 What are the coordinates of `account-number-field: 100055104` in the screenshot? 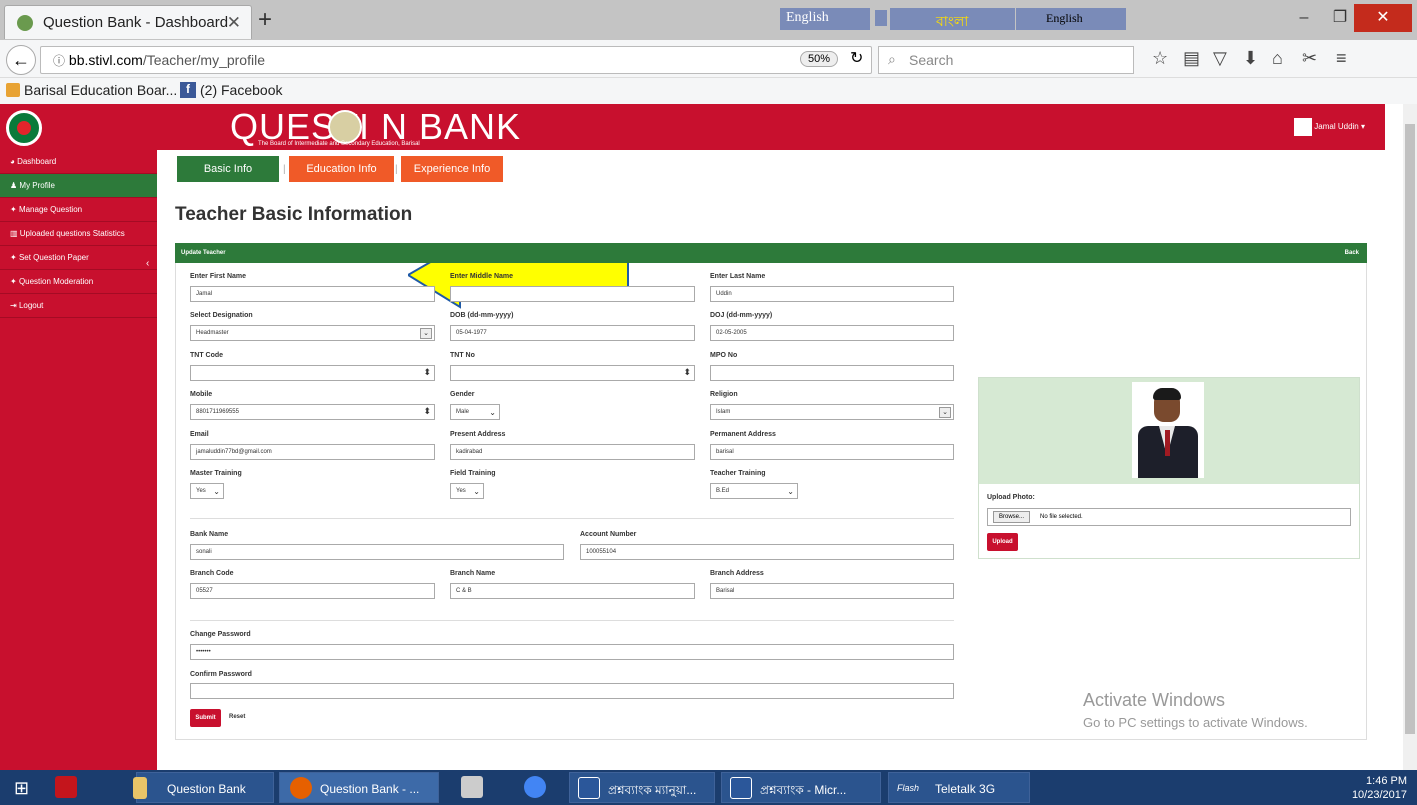 It's located at (767, 552).